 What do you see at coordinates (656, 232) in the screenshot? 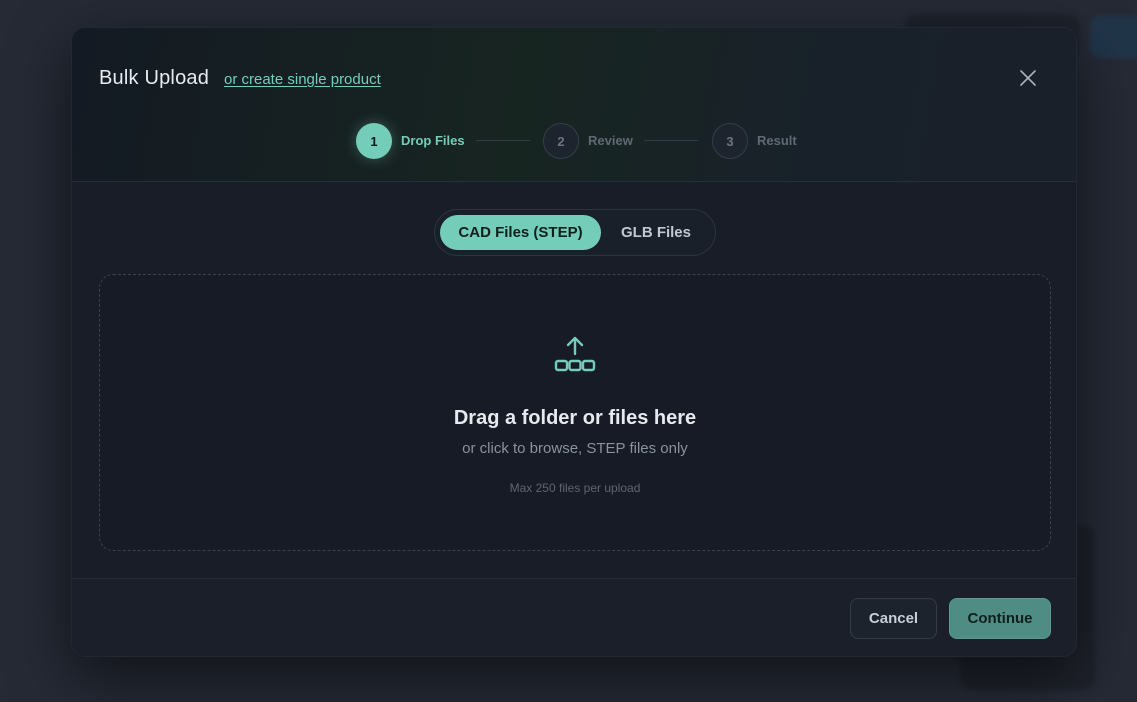
I see `toggle-glb-files: GLB Files` at bounding box center [656, 232].